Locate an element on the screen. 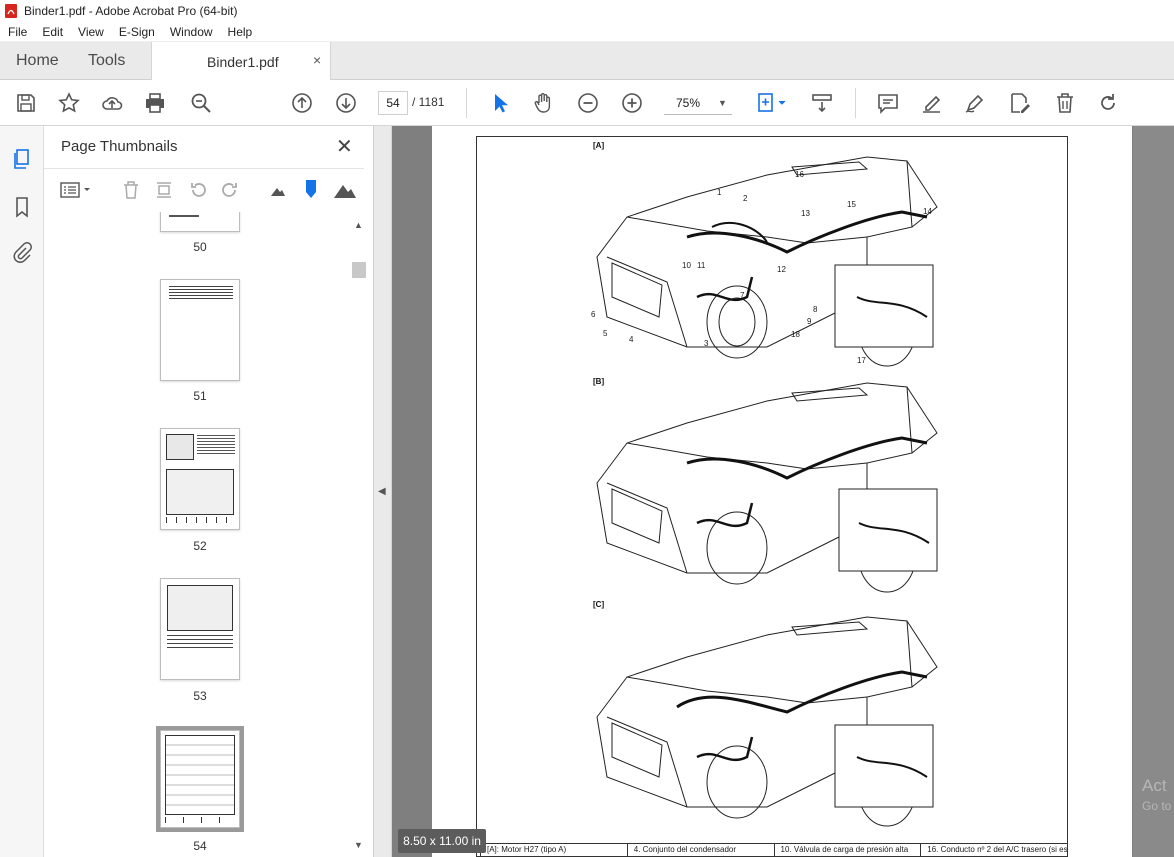  callout-label: 4 is located at coordinates (631, 339).